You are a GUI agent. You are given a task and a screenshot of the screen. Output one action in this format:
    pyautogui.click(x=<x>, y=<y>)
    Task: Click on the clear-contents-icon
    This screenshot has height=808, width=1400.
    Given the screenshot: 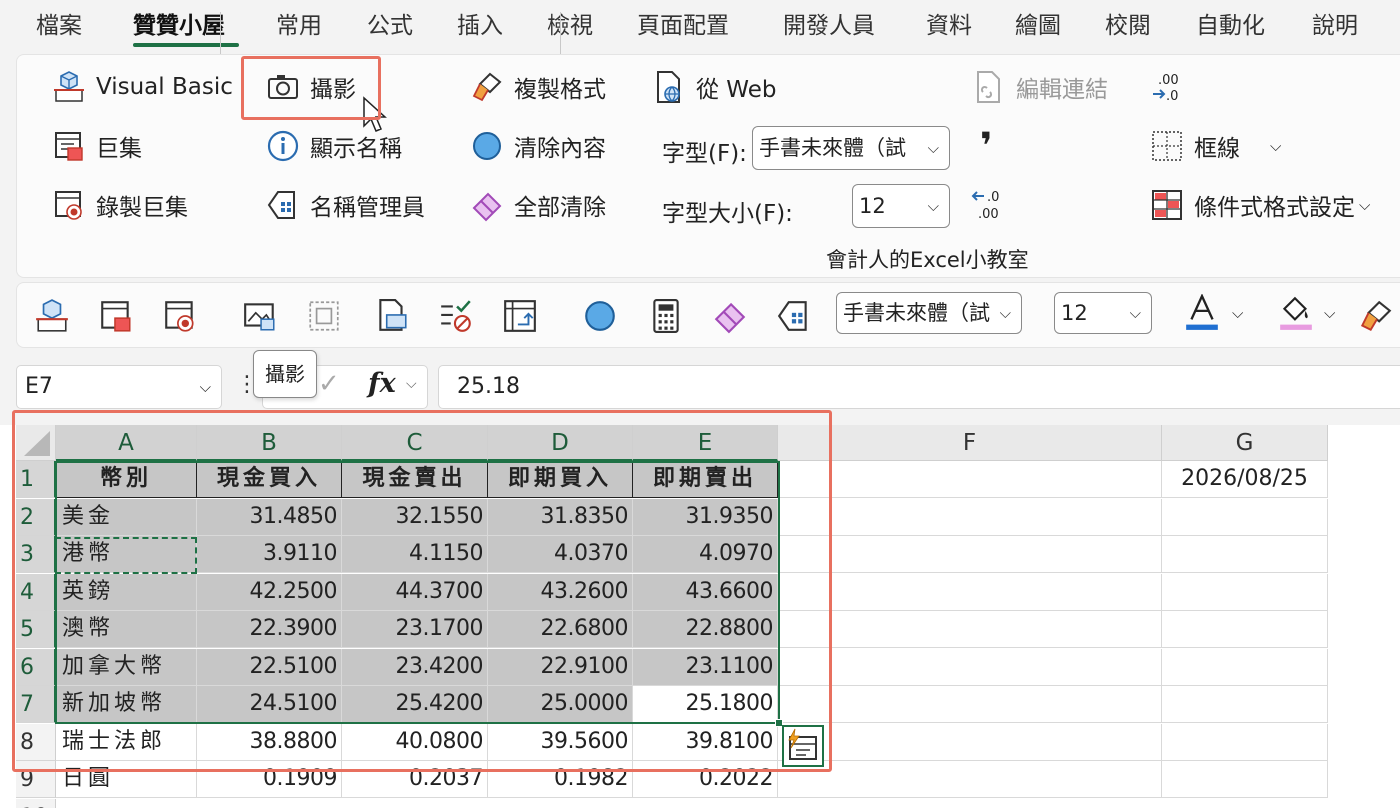 What is the action you would take?
    pyautogui.click(x=600, y=316)
    